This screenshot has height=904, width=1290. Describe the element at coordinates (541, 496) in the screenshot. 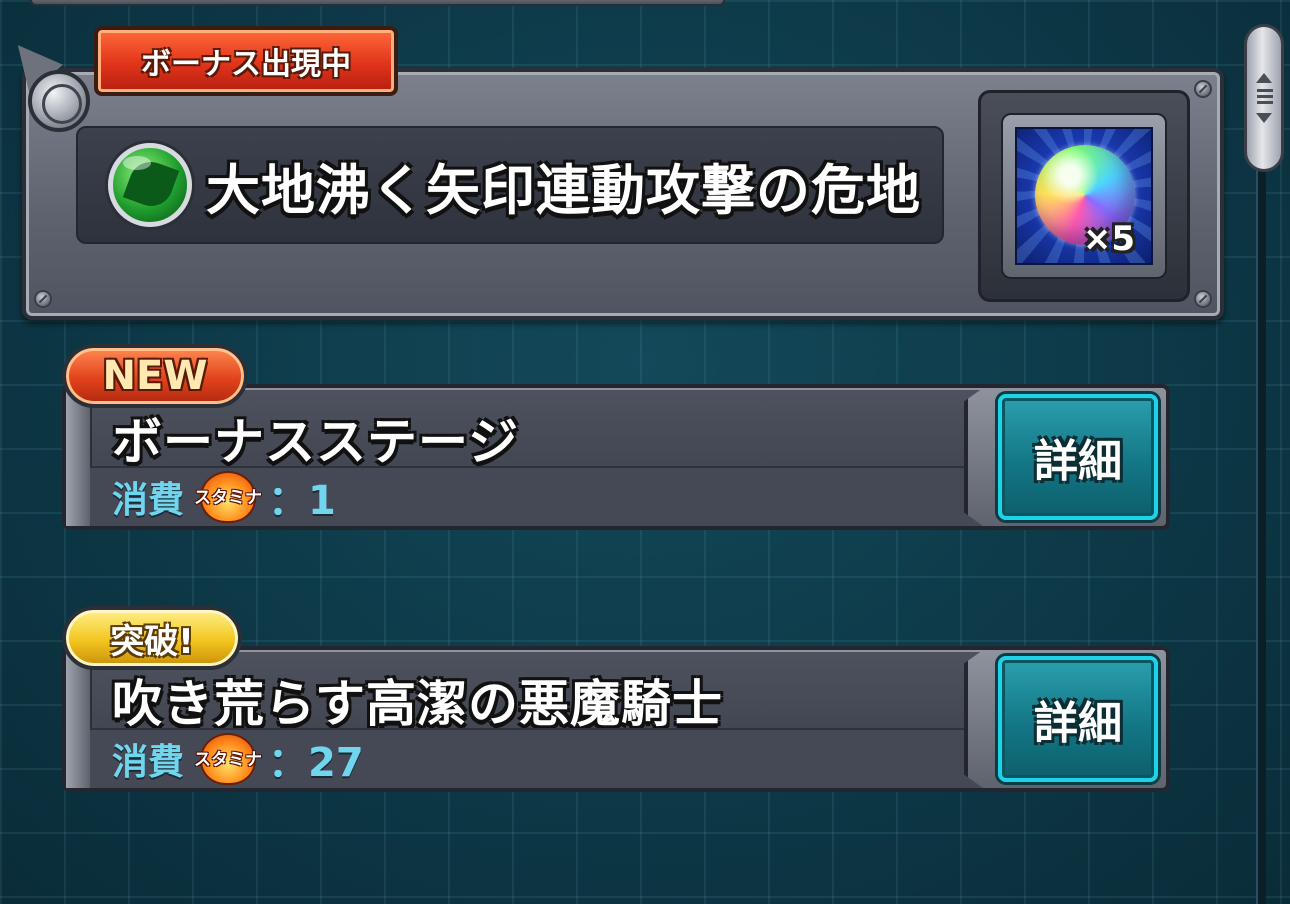

I see `cost-strip: 消費 スタミナ ：1` at that location.